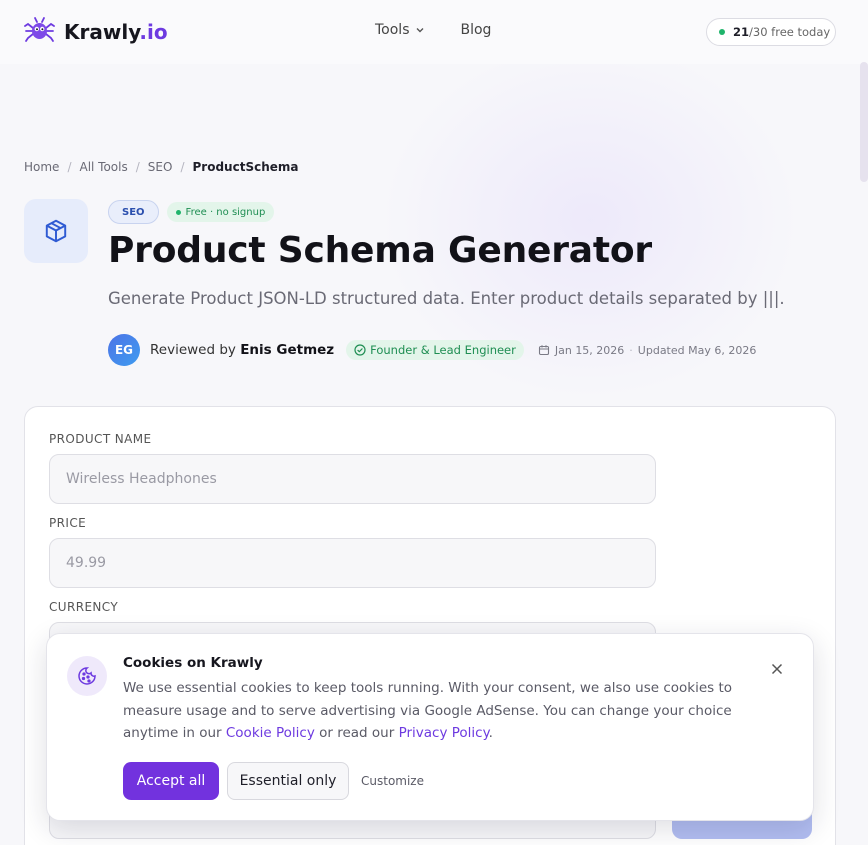 Image resolution: width=868 pixels, height=845 pixels. I want to click on breadcrumb-home: Home, so click(41, 167).